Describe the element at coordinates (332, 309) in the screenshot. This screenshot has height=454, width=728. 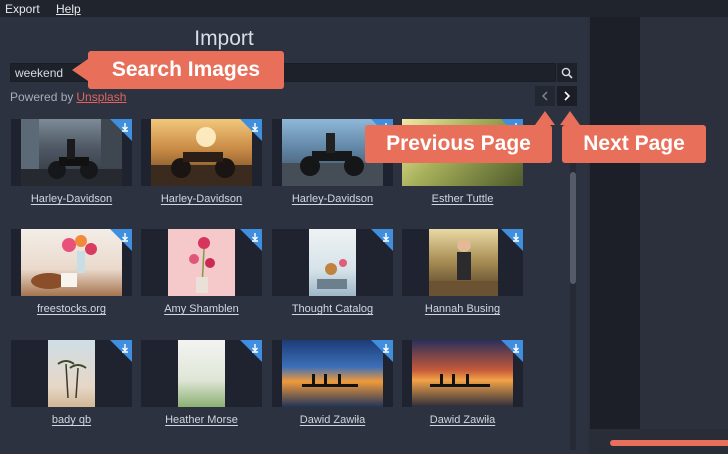
I see `image-caption: Thought Catalog` at that location.